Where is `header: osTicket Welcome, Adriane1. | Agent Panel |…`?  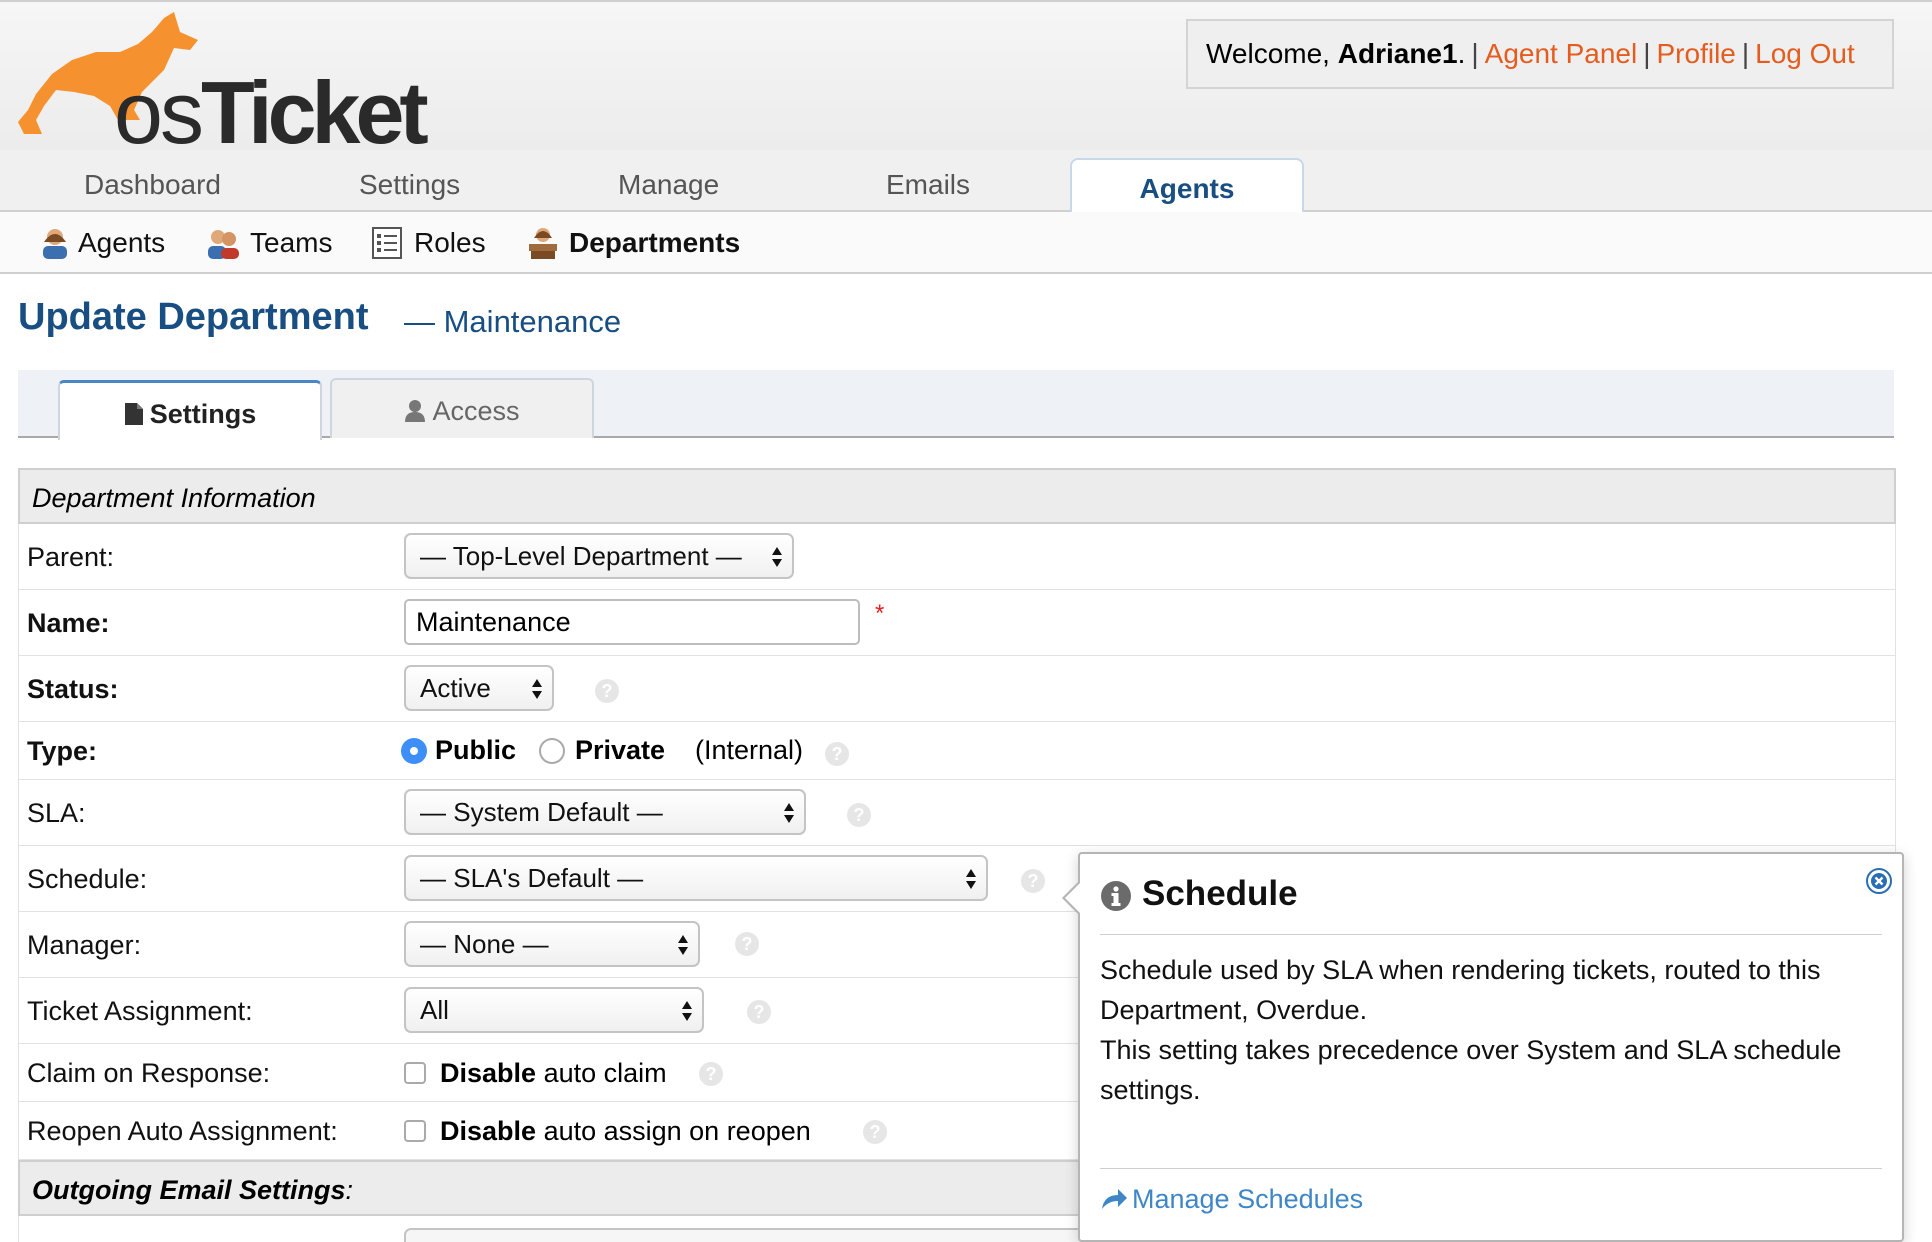 header: osTicket Welcome, Adriane1. | Agent Panel |… is located at coordinates (966, 81).